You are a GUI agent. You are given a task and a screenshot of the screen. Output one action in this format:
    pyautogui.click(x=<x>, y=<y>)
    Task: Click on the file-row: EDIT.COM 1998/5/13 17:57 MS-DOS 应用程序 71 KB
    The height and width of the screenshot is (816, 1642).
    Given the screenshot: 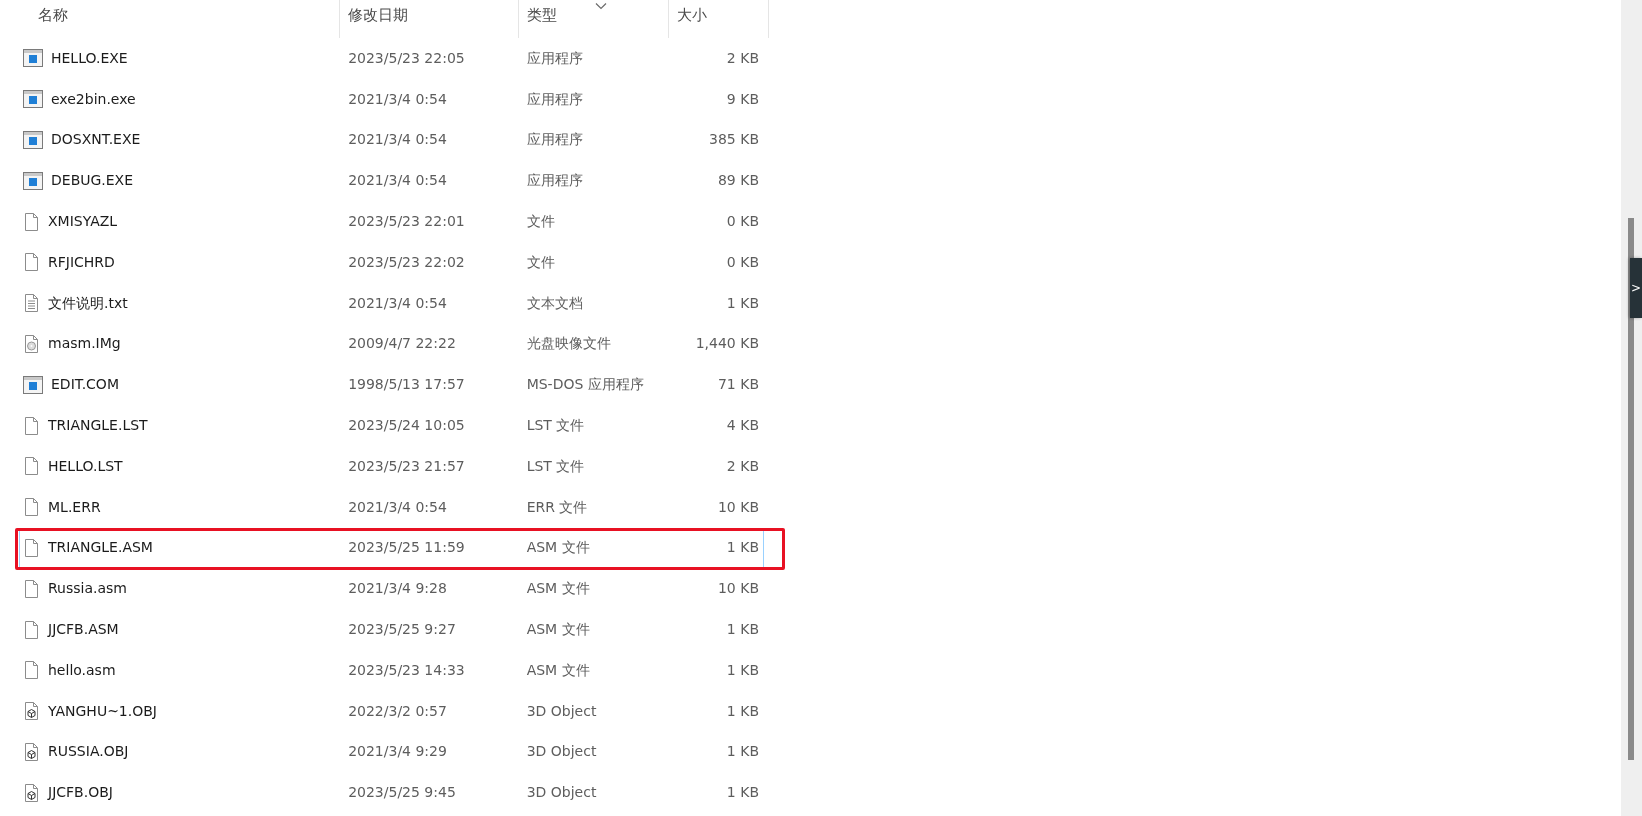 What is the action you would take?
    pyautogui.click(x=391, y=385)
    